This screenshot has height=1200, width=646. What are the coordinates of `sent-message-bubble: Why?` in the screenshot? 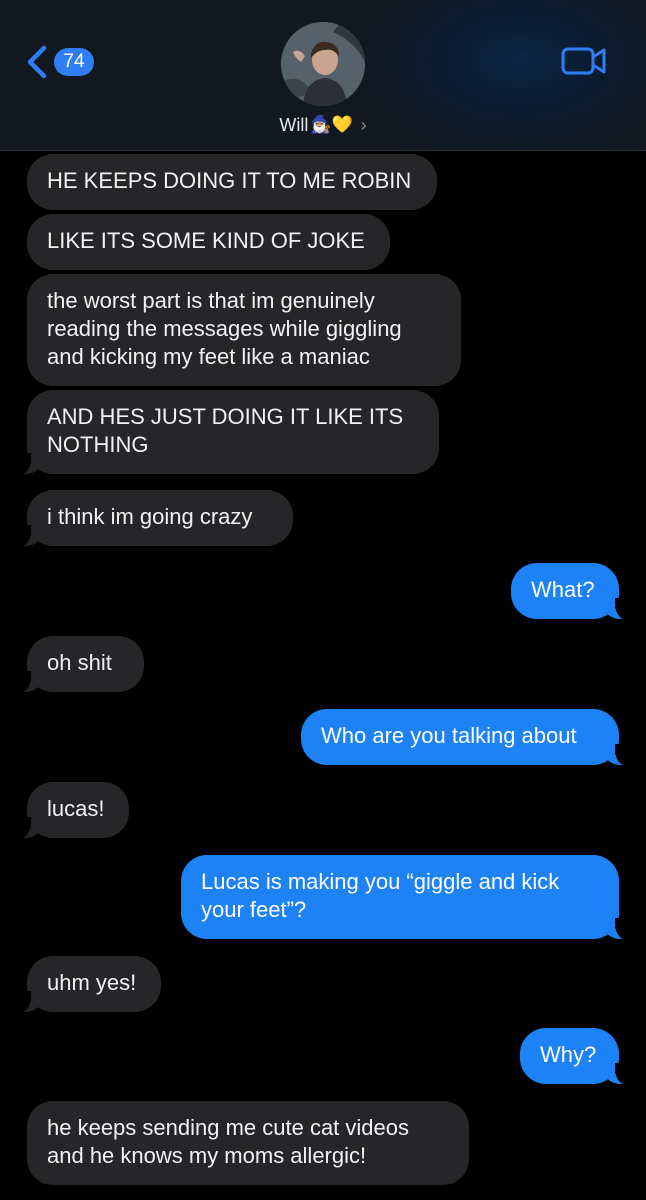 It's located at (575, 1056).